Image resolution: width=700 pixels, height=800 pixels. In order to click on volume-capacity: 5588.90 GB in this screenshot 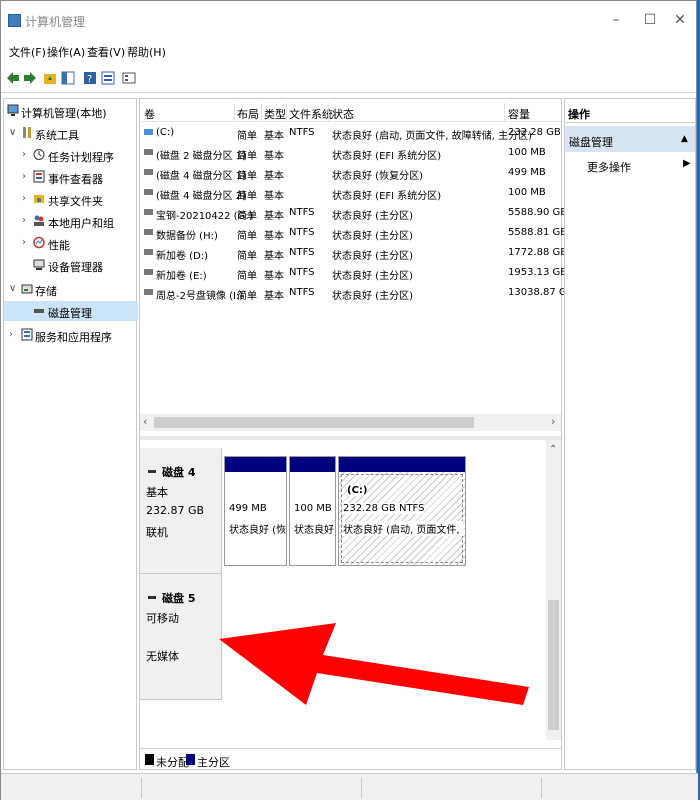, I will do `click(538, 212)`.